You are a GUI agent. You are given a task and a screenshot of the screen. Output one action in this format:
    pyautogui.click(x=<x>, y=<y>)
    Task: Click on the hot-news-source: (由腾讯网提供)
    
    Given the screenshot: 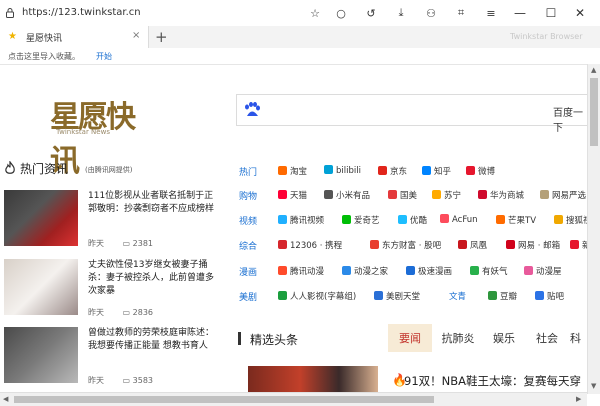 What is the action you would take?
    pyautogui.click(x=109, y=170)
    